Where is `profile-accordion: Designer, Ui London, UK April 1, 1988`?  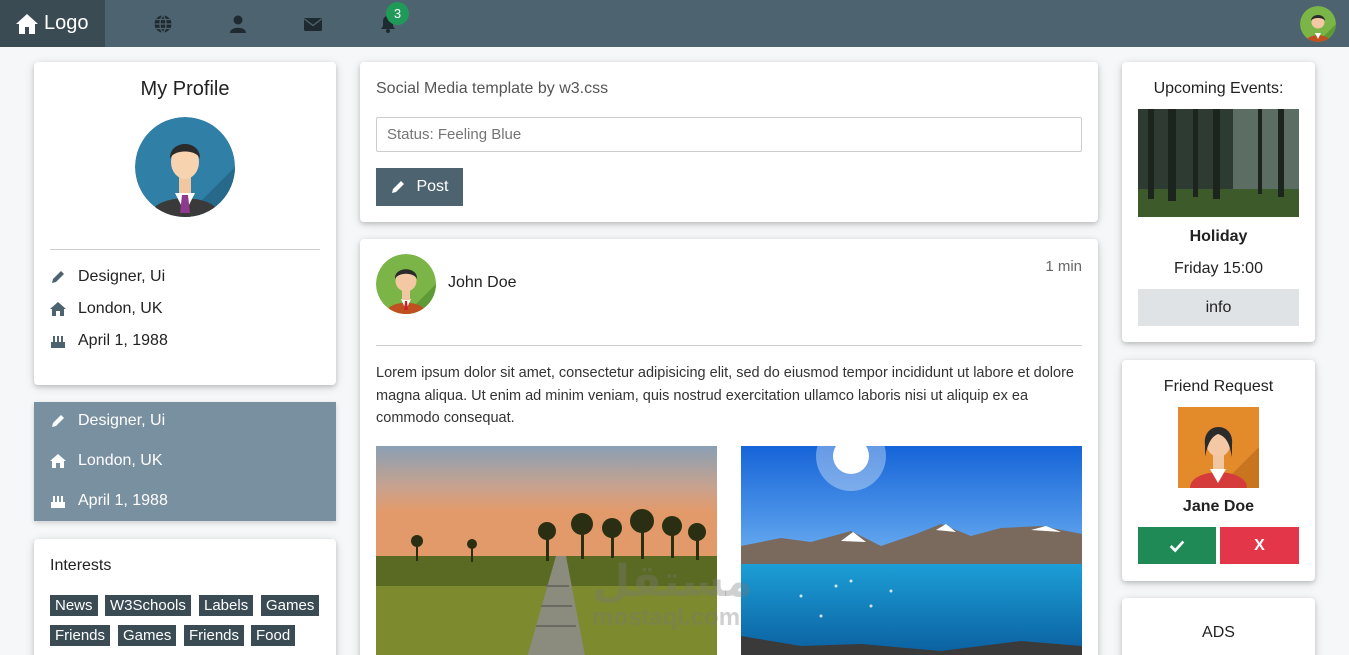
profile-accordion: Designer, Ui London, UK April 1, 1988 is located at coordinates (185, 461).